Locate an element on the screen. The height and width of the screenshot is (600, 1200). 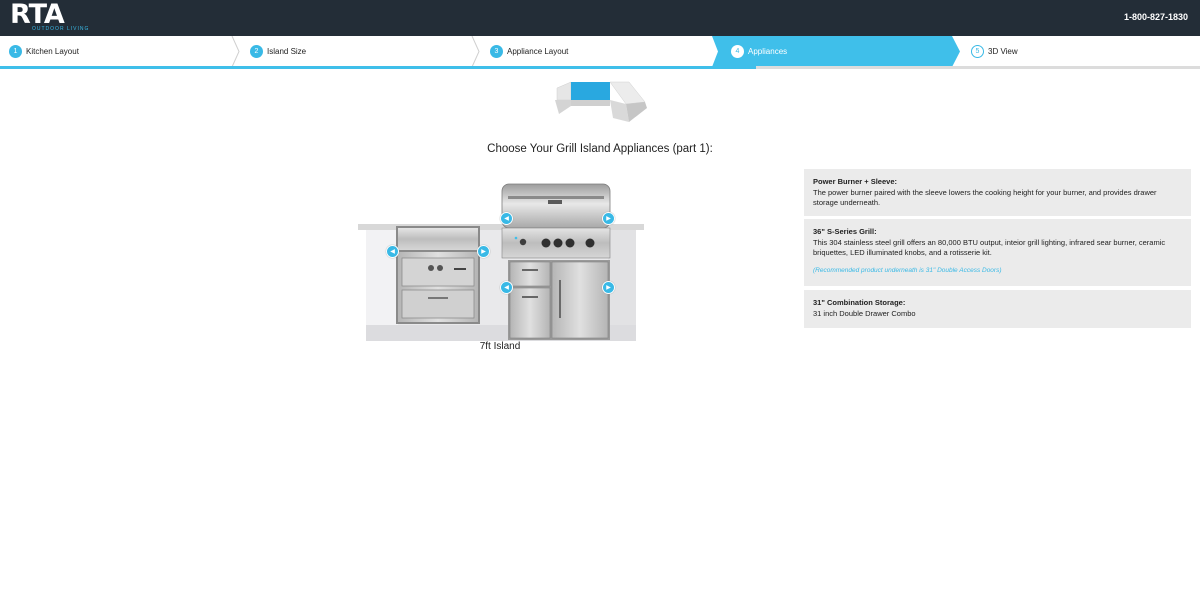
logo-subtitle: OUTDOOR LIVING is located at coordinates (61, 29).